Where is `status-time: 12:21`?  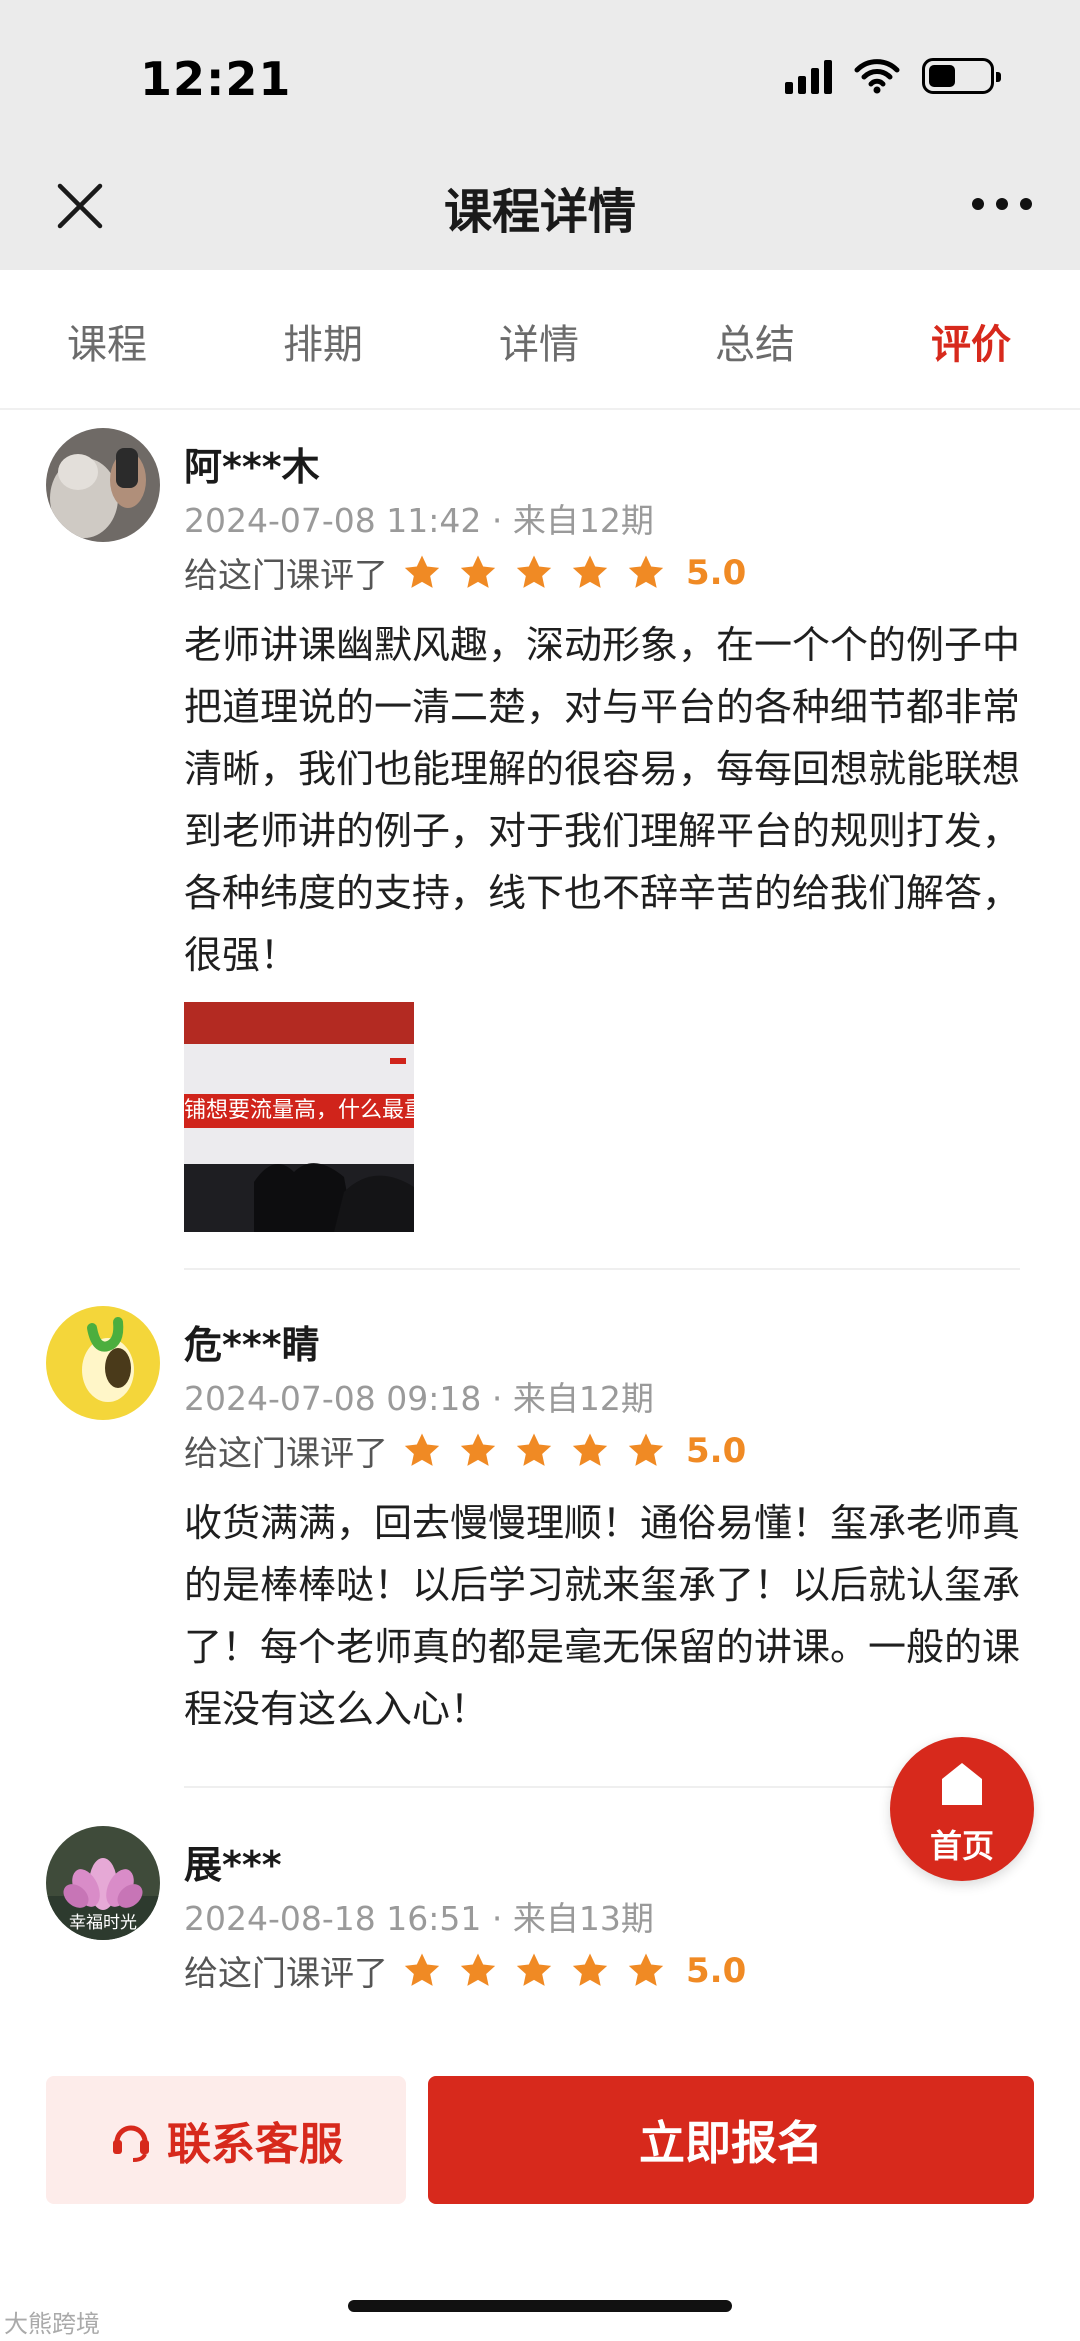
status-time: 12:21 is located at coordinates (216, 79).